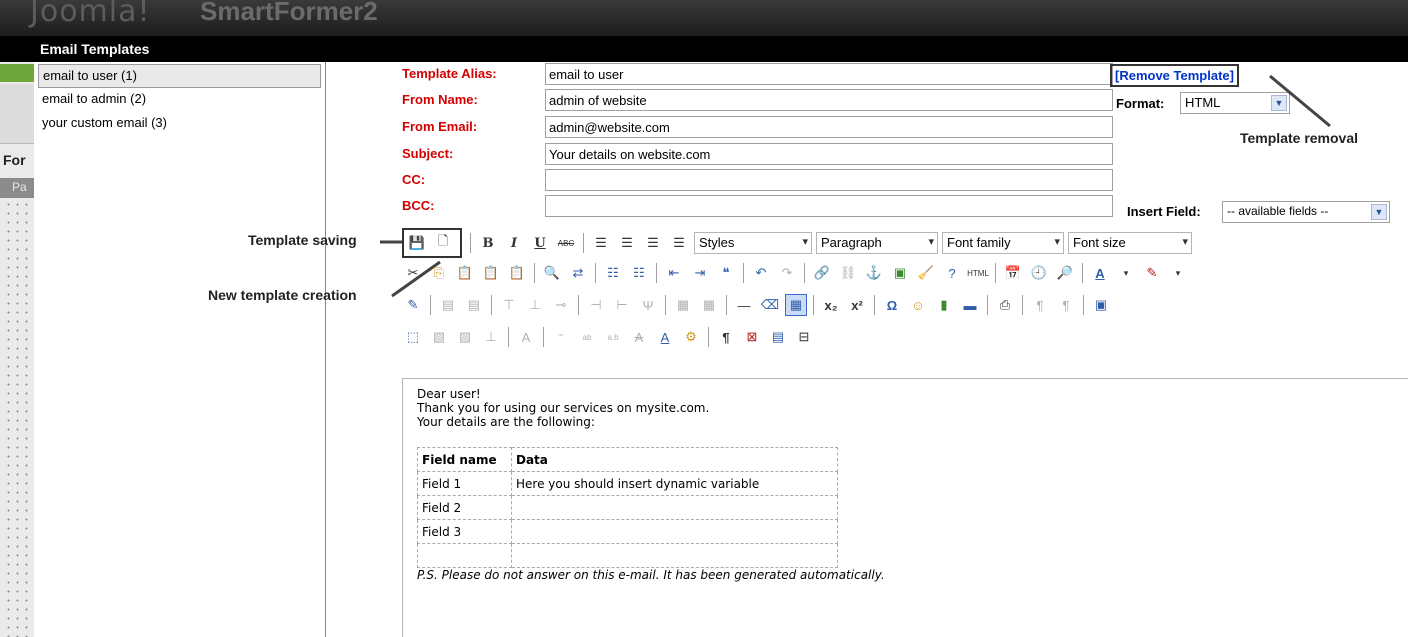 This screenshot has height=637, width=1408. What do you see at coordinates (829, 100) in the screenshot?
I see `from-name-input` at bounding box center [829, 100].